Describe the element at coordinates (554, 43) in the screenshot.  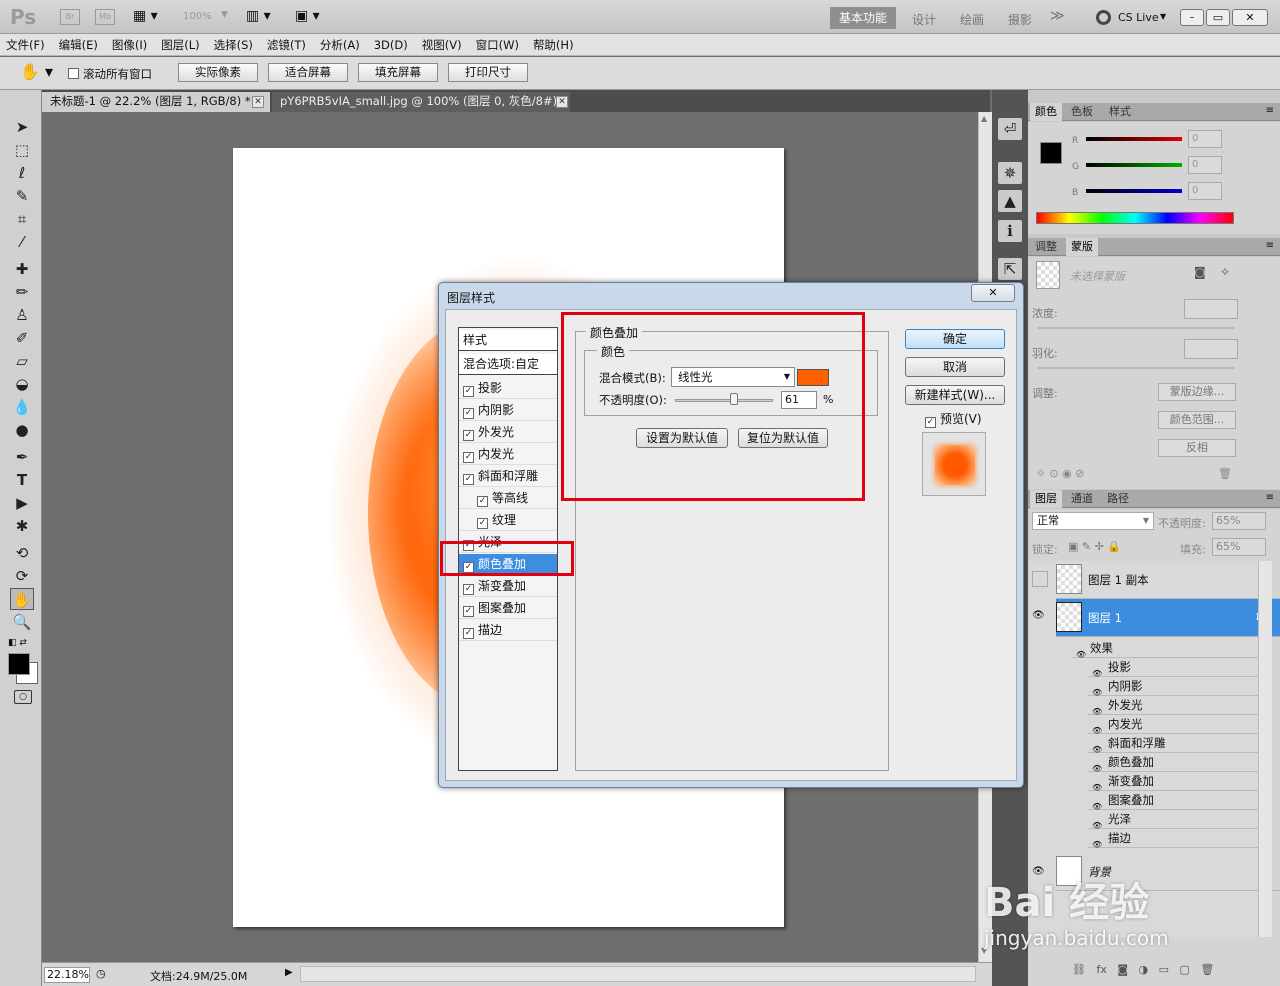
I see `menu-help: 帮助(H)` at that location.